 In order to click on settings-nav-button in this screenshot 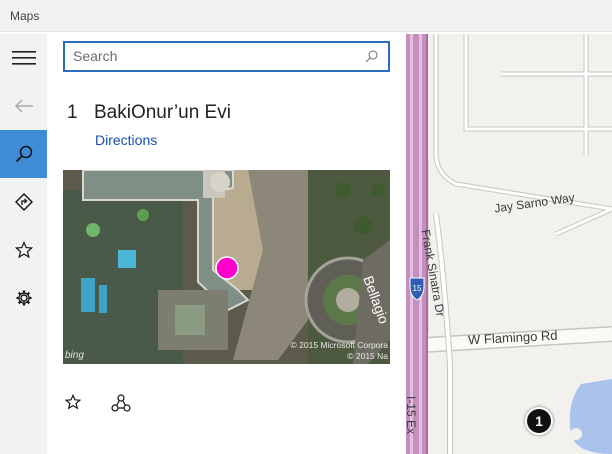, I will do `click(23, 298)`.